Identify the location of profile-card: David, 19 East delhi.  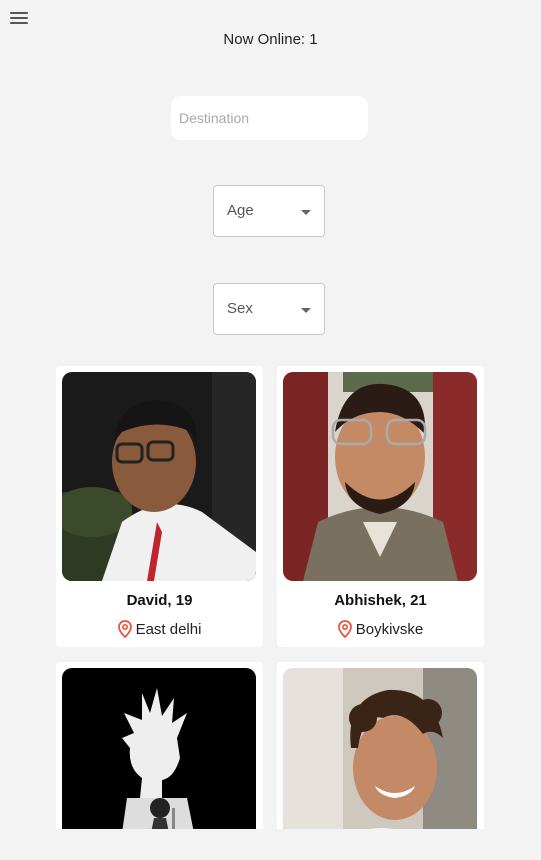
(159, 506).